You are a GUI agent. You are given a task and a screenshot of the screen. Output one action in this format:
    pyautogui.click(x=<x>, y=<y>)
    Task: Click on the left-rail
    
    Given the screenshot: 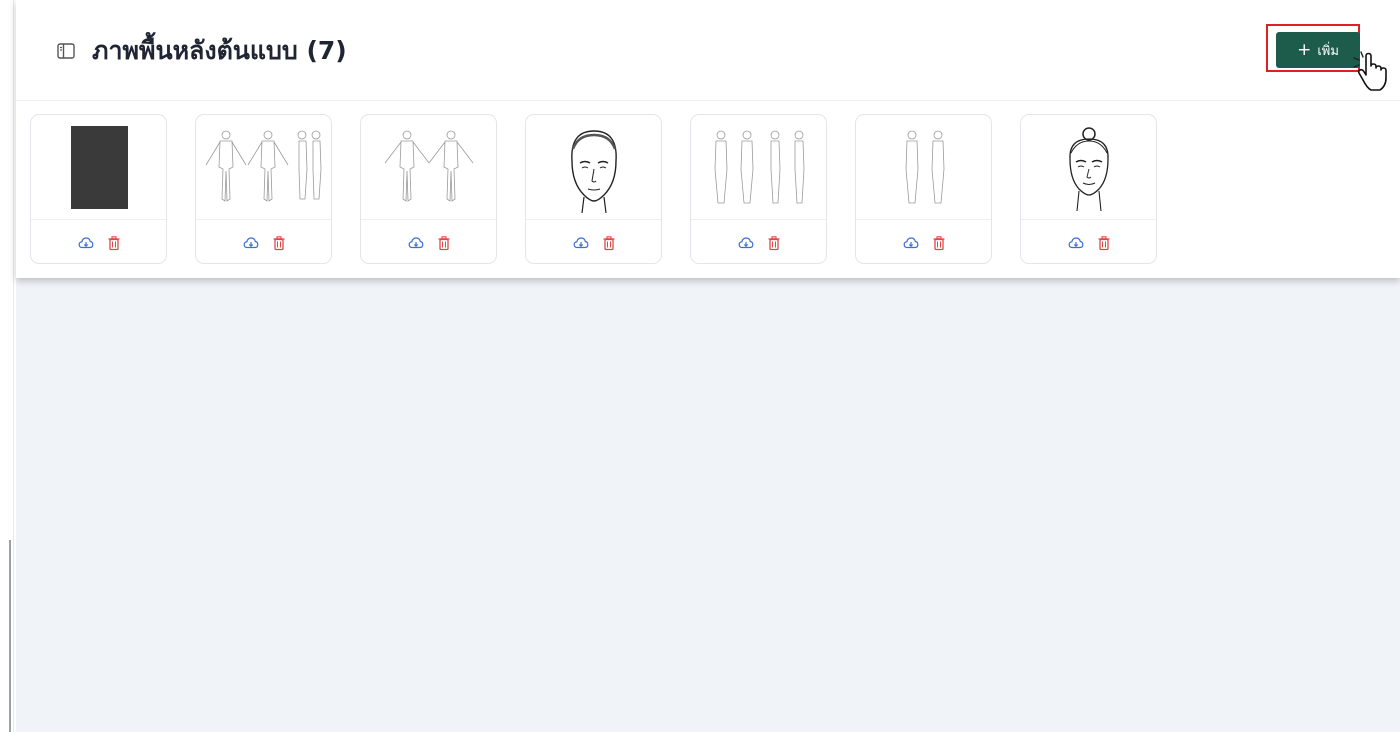 What is the action you would take?
    pyautogui.click(x=8, y=366)
    